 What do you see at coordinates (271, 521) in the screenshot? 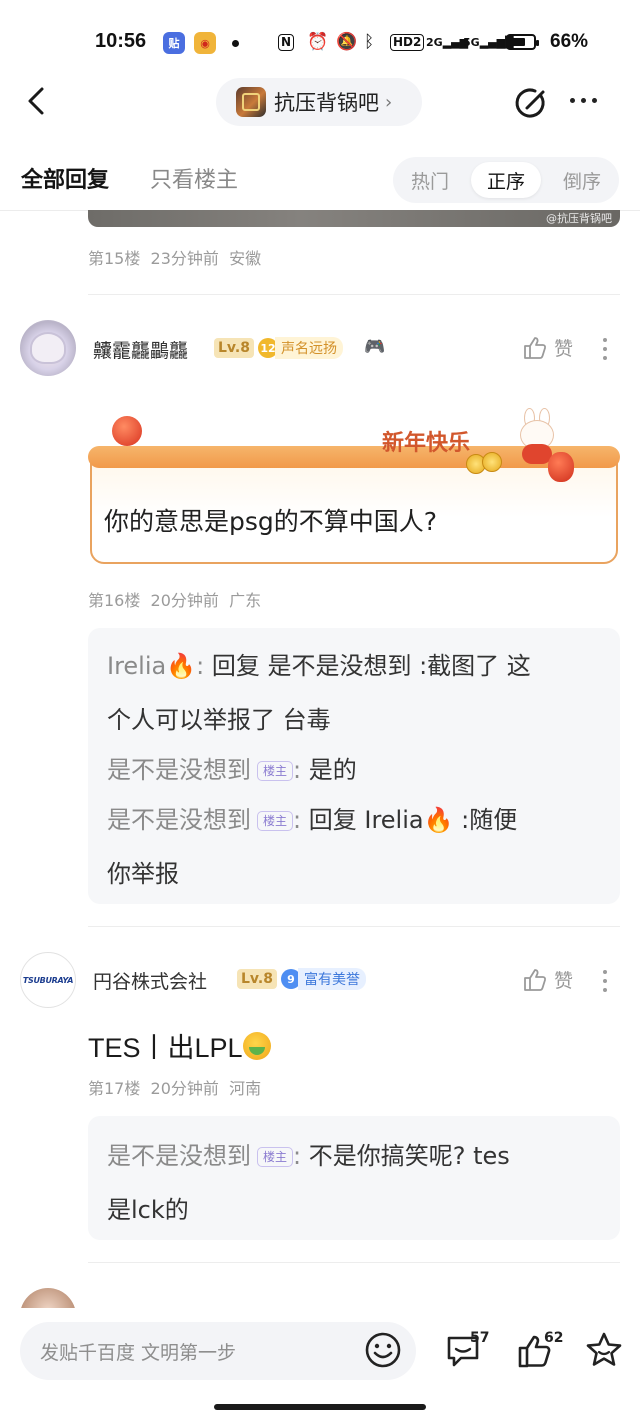
I see `post-content: 你的意思是psg的不算中国人?` at bounding box center [271, 521].